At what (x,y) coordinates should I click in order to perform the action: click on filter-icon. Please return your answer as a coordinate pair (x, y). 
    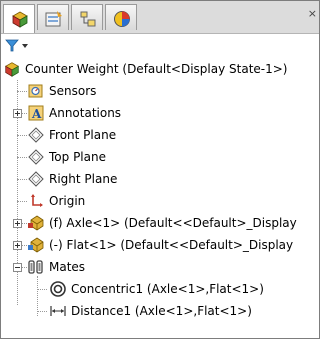
    Looking at the image, I should click on (19, 45).